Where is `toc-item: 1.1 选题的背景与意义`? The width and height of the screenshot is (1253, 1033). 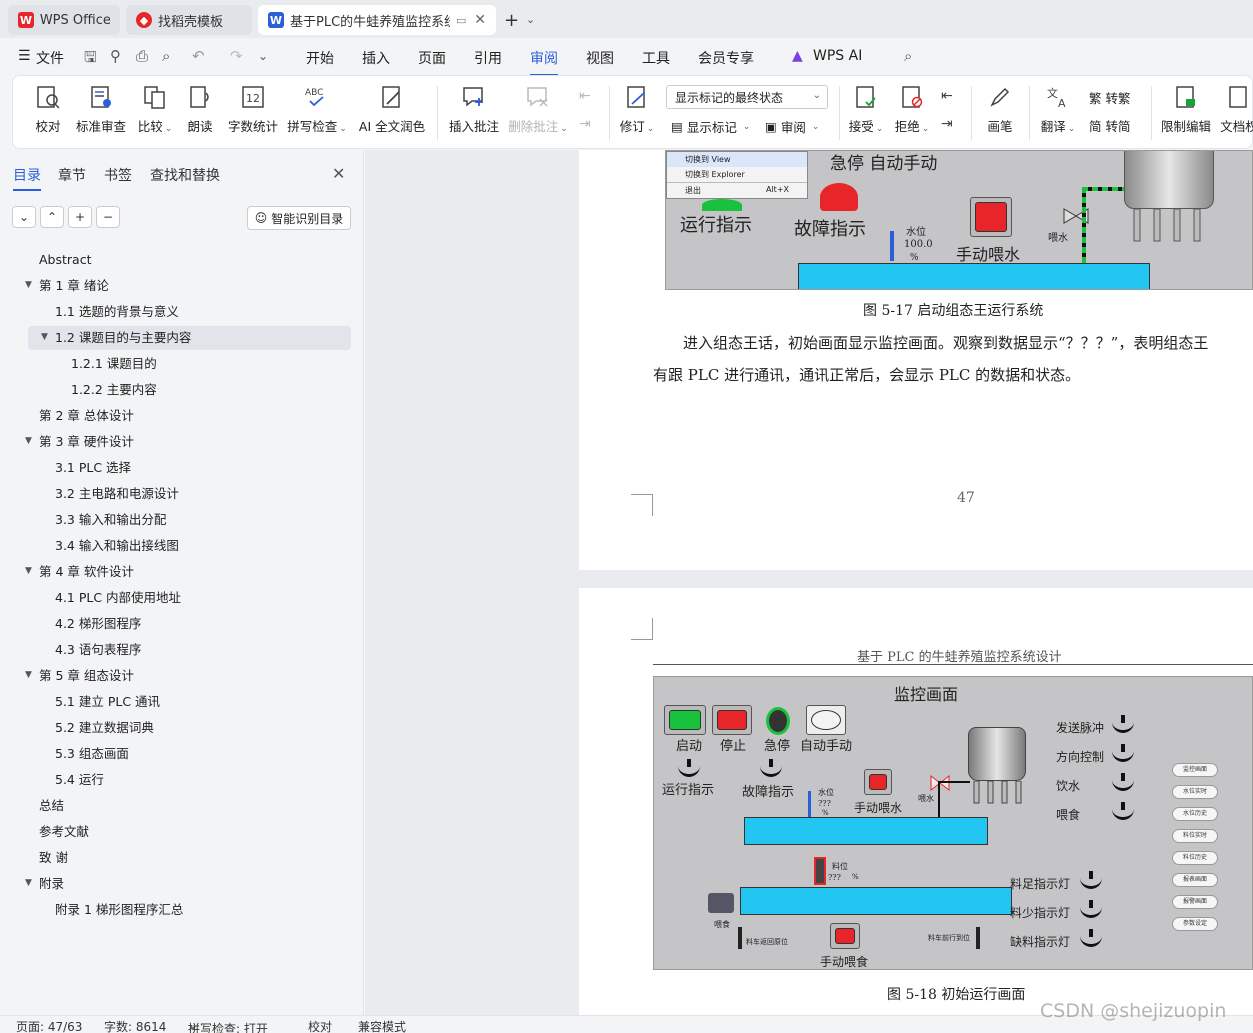
toc-item: 1.1 选题的背景与意义 is located at coordinates (117, 312).